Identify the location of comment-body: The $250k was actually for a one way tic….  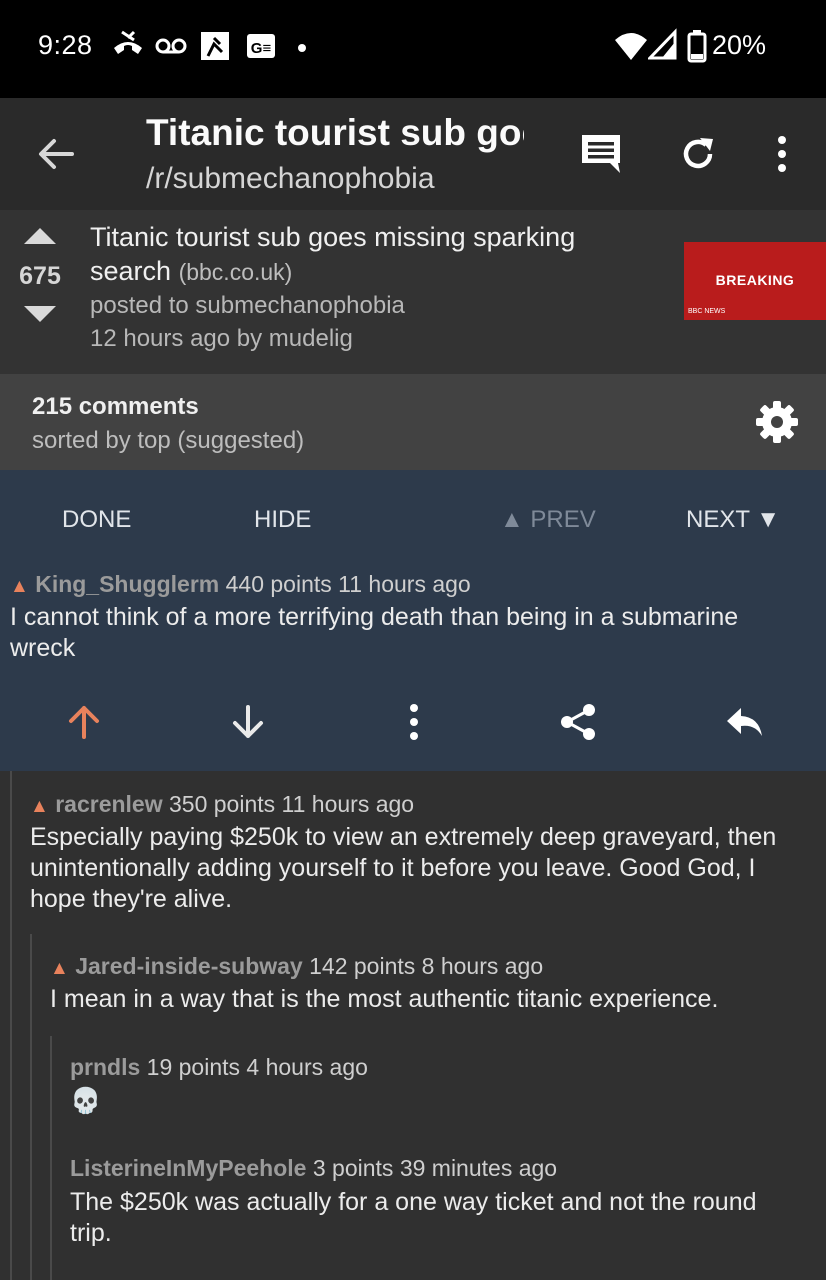
(413, 1217).